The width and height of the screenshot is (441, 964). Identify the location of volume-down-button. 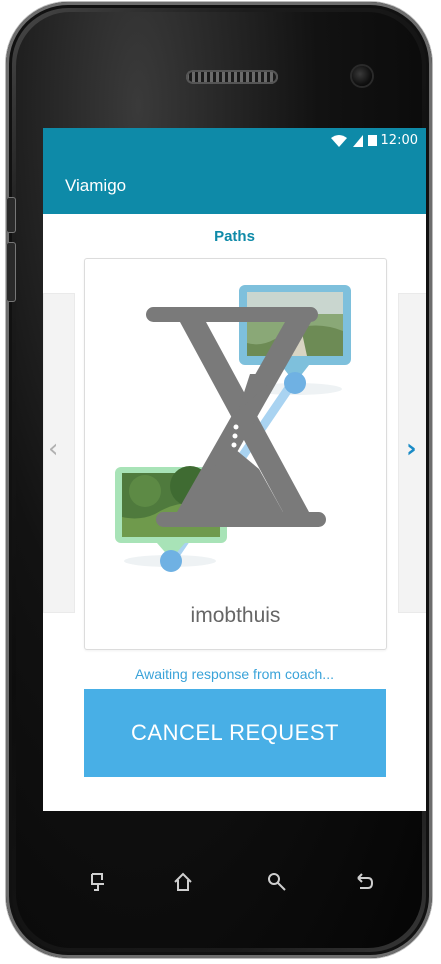
(11, 272).